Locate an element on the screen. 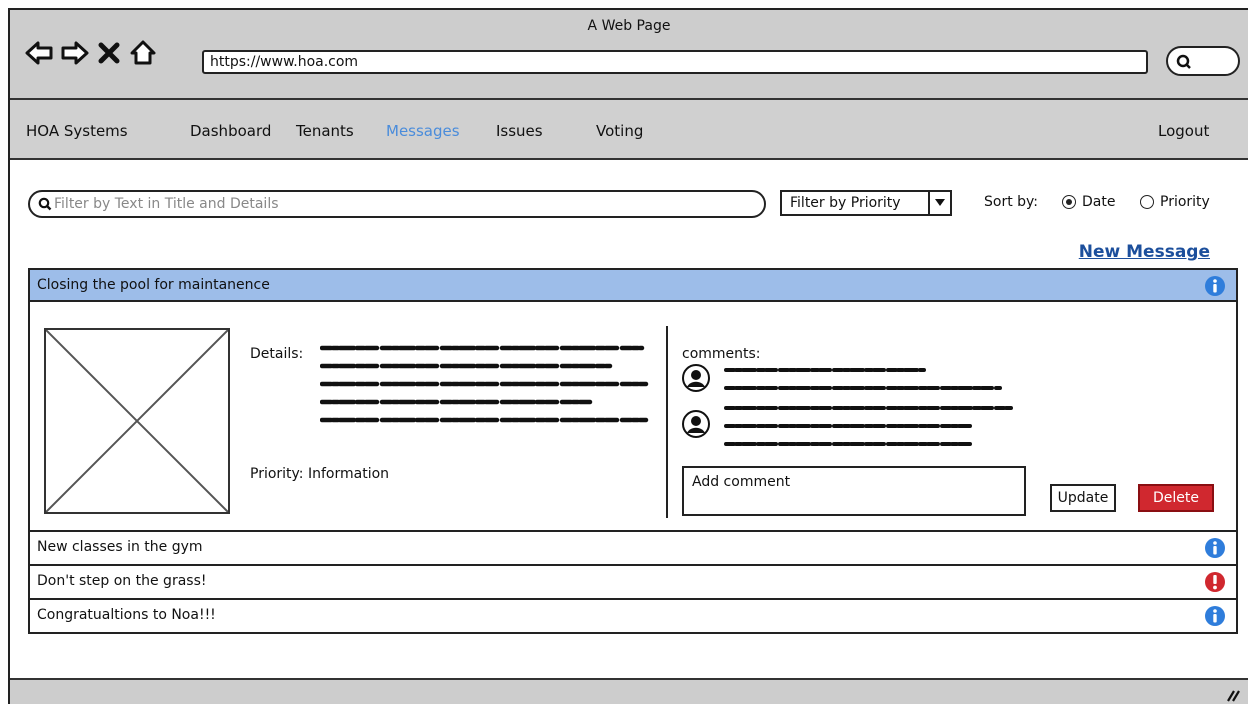  browser-status-bar is located at coordinates (629, 691).